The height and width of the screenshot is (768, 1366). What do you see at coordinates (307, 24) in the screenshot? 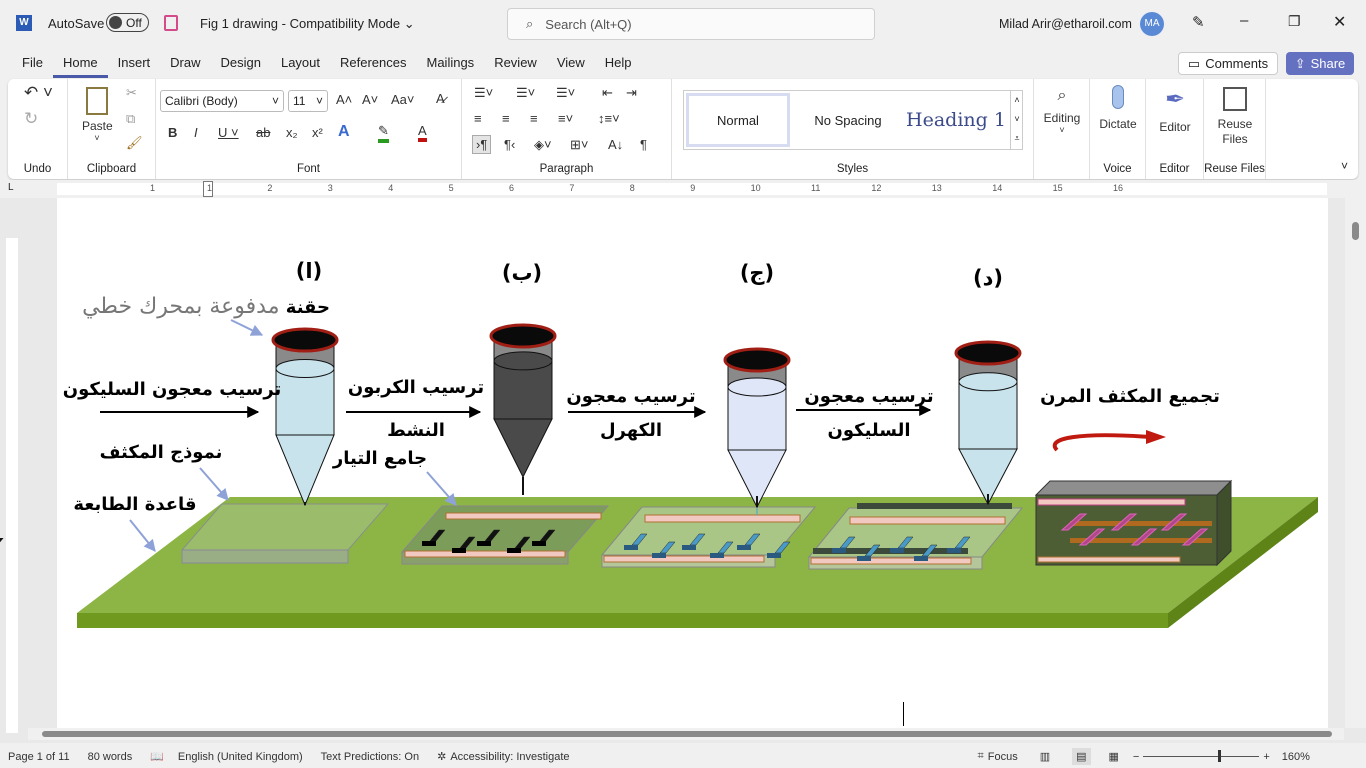
I see `document-title: Fig 1 drawing - Compatibility Mode ⌄` at bounding box center [307, 24].